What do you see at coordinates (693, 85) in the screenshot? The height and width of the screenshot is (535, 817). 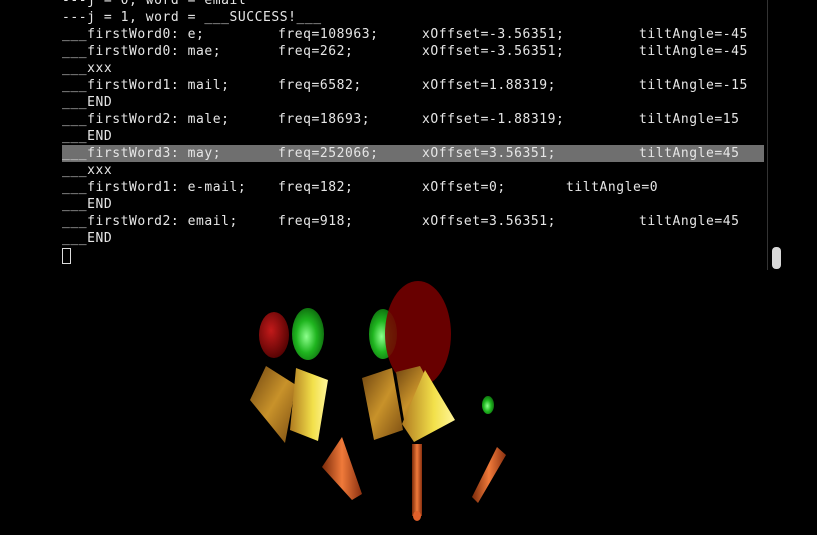 I see `terminal-field: tiltAngle=-15` at bounding box center [693, 85].